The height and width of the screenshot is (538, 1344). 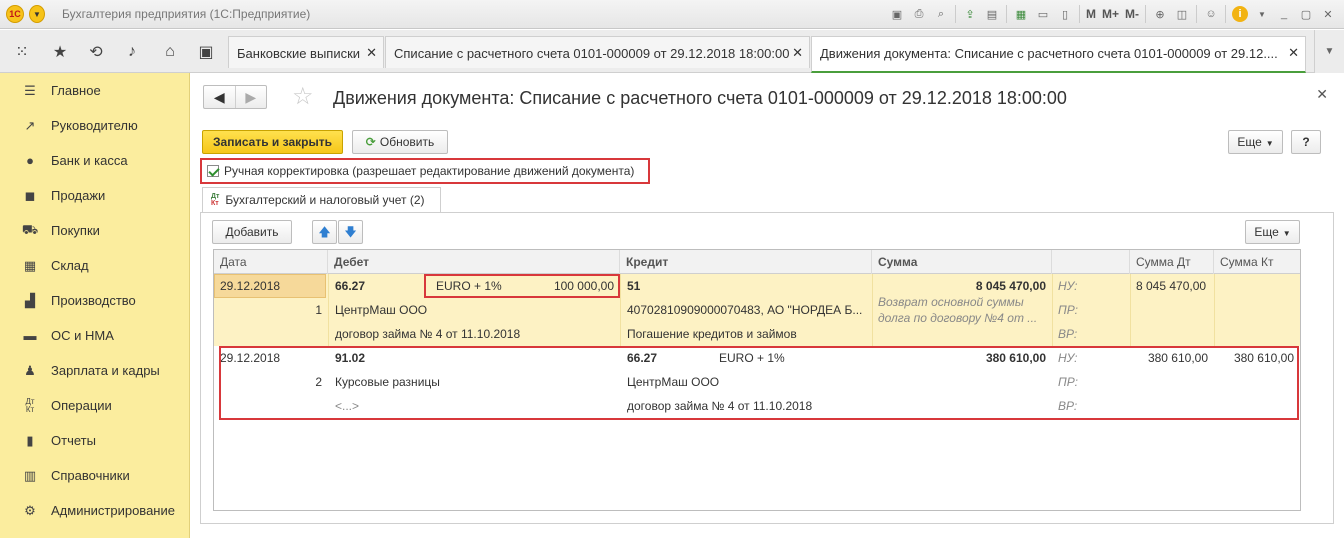 What do you see at coordinates (325, 200) in the screenshot?
I see `subtab-label: Бухгалтерский и налоговый учет (2)` at bounding box center [325, 200].